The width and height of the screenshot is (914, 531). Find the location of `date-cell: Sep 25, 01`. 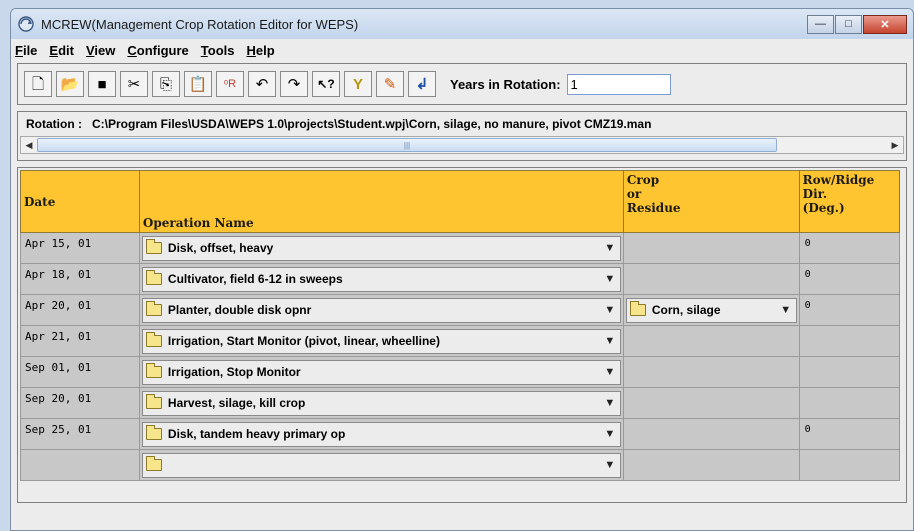

date-cell: Sep 25, 01 is located at coordinates (80, 434).